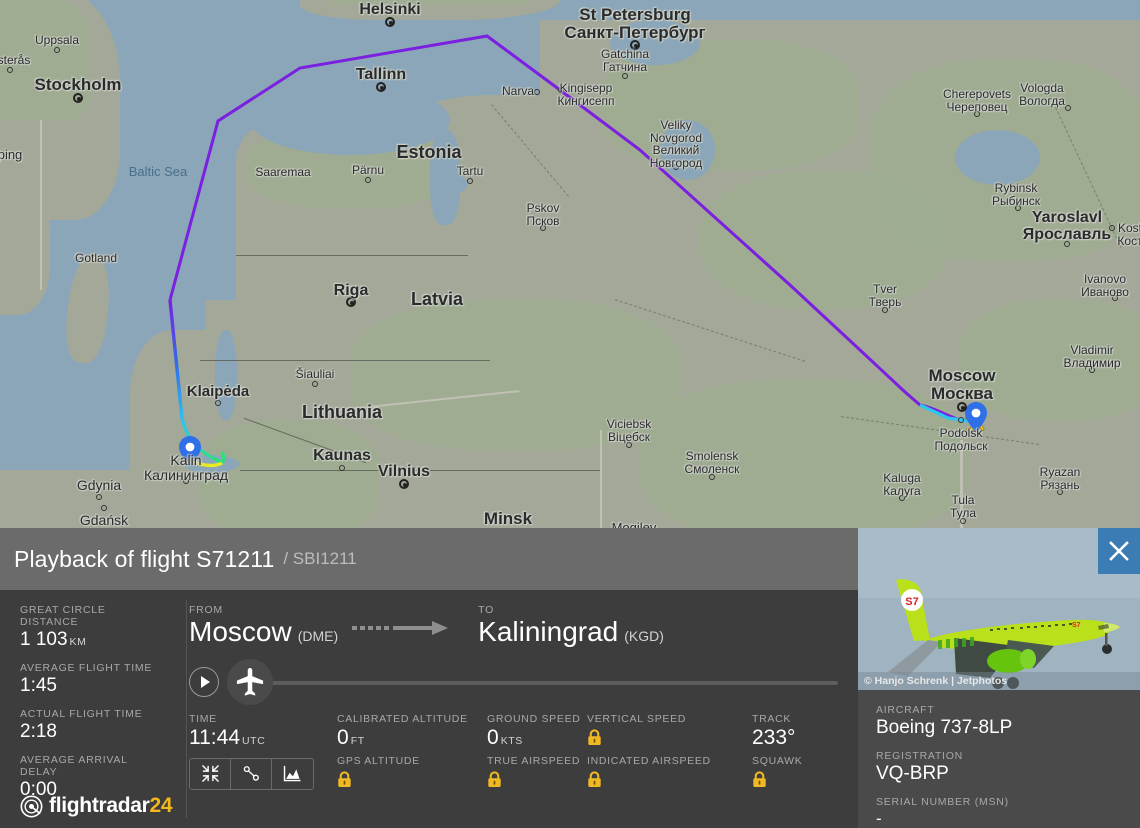 This screenshot has height=828, width=1140. Describe the element at coordinates (38, 685) in the screenshot. I see `stat-value: 1:45` at that location.